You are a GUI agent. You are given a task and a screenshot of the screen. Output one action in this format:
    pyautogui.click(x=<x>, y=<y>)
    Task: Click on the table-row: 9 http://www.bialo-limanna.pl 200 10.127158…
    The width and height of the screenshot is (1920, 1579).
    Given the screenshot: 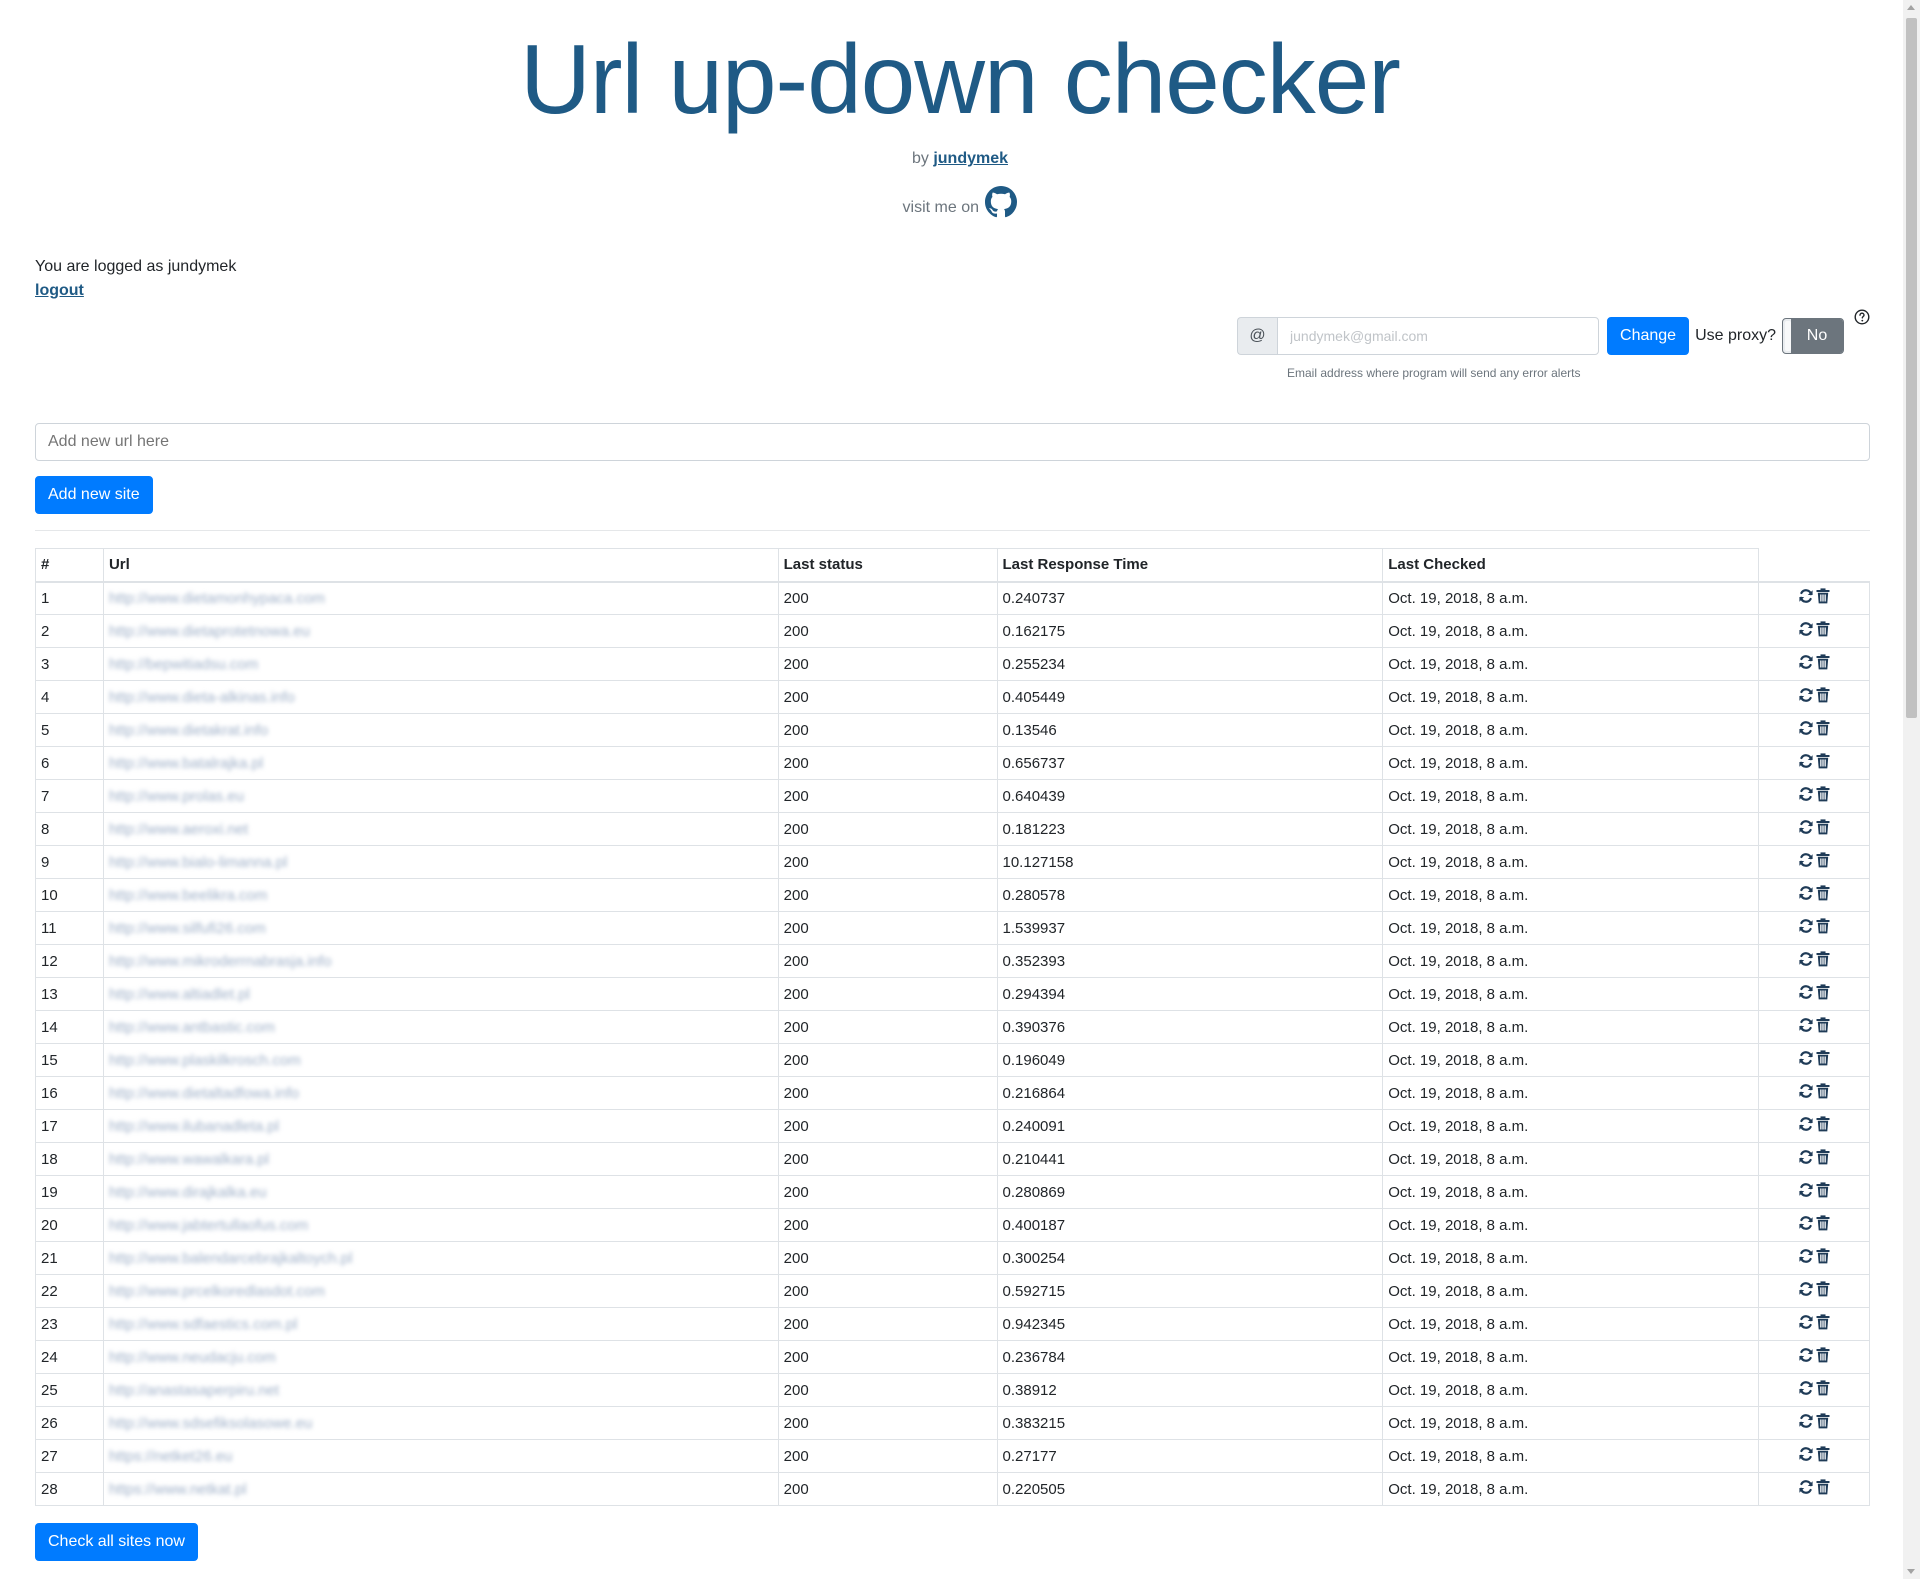 What is the action you would take?
    pyautogui.click(x=952, y=862)
    